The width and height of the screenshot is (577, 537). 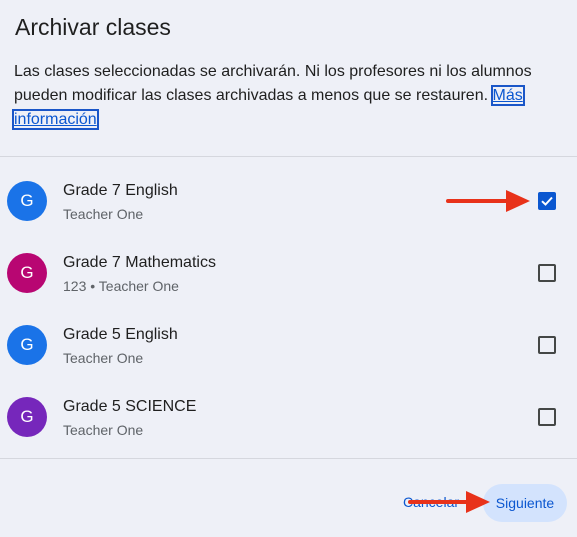 I want to click on checkmark-icon, so click(x=547, y=201).